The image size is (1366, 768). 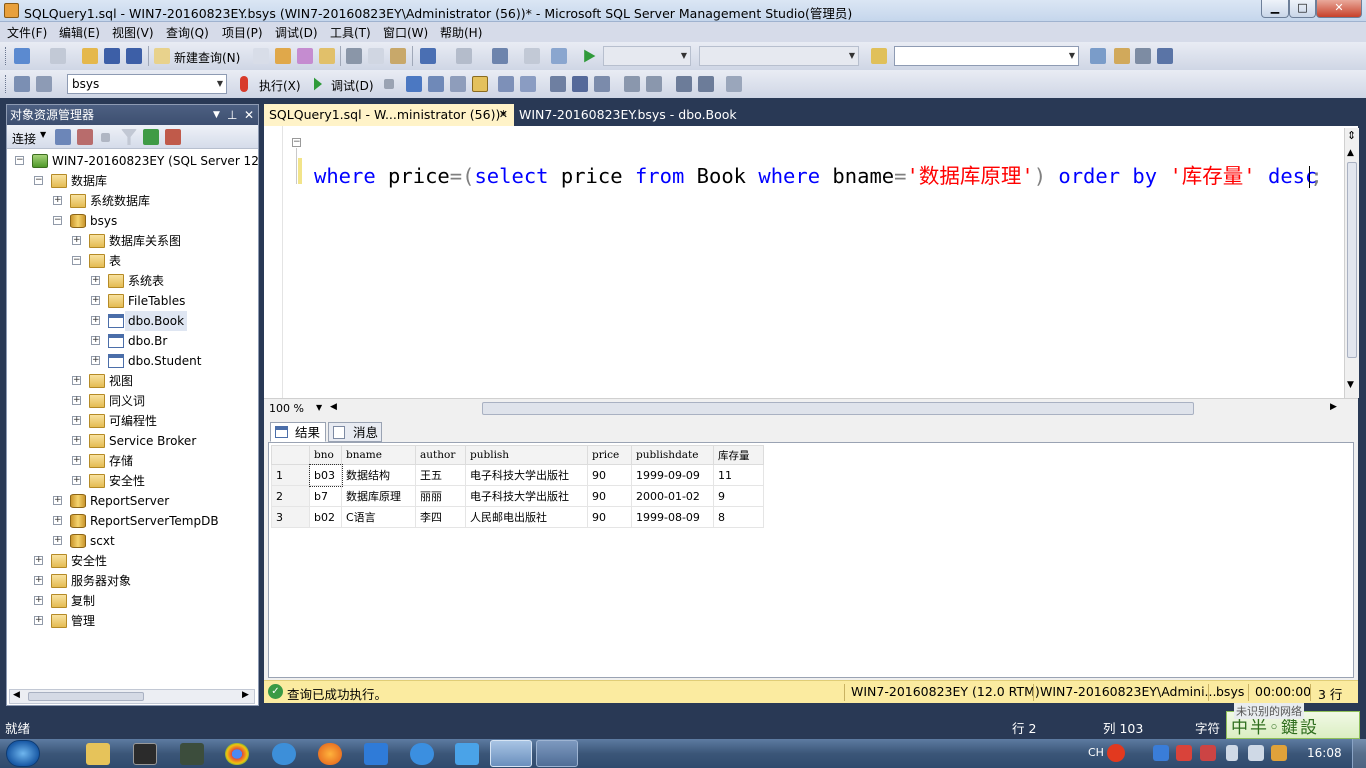 I want to click on disconnect-icon, so click(x=85, y=137).